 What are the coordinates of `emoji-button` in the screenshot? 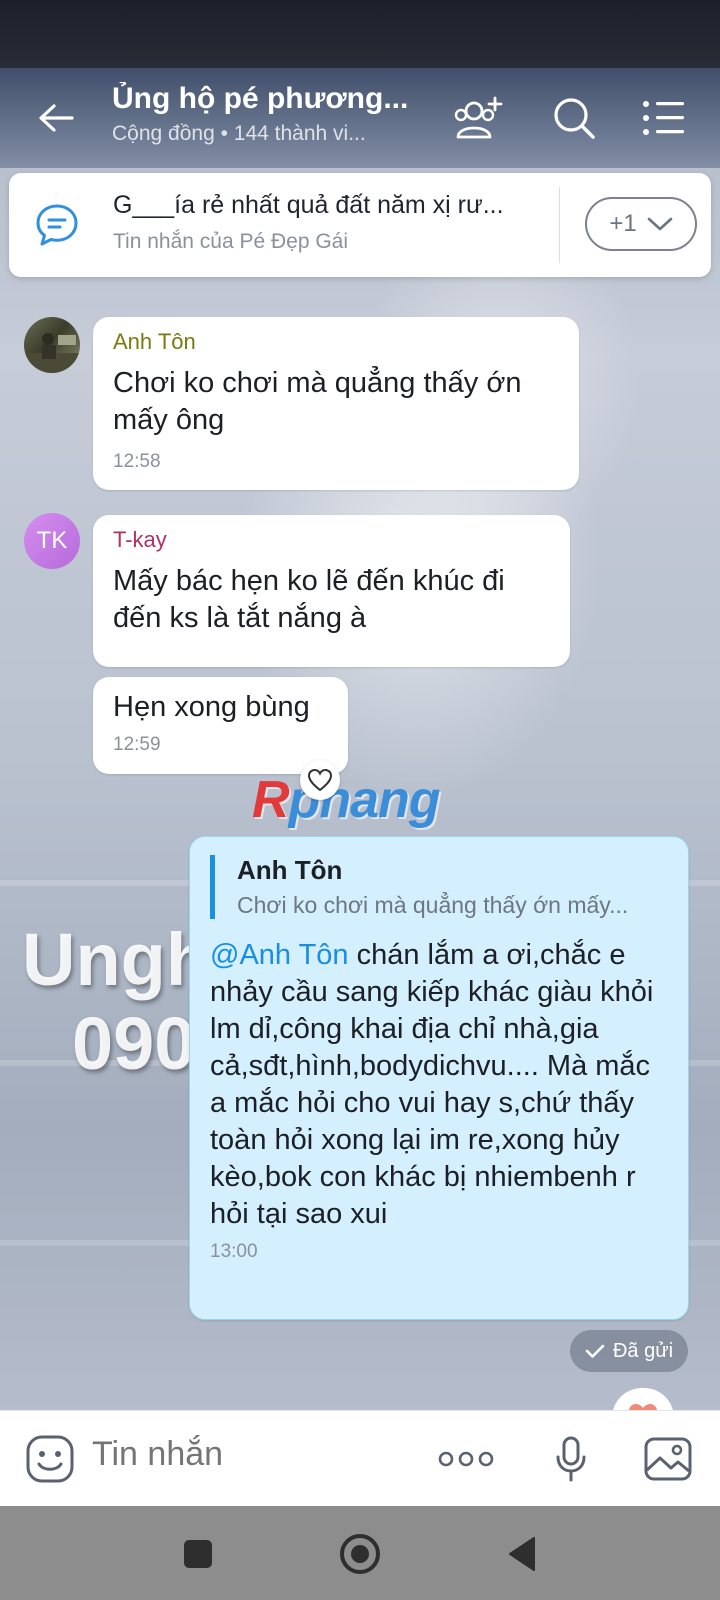 It's located at (50, 1459).